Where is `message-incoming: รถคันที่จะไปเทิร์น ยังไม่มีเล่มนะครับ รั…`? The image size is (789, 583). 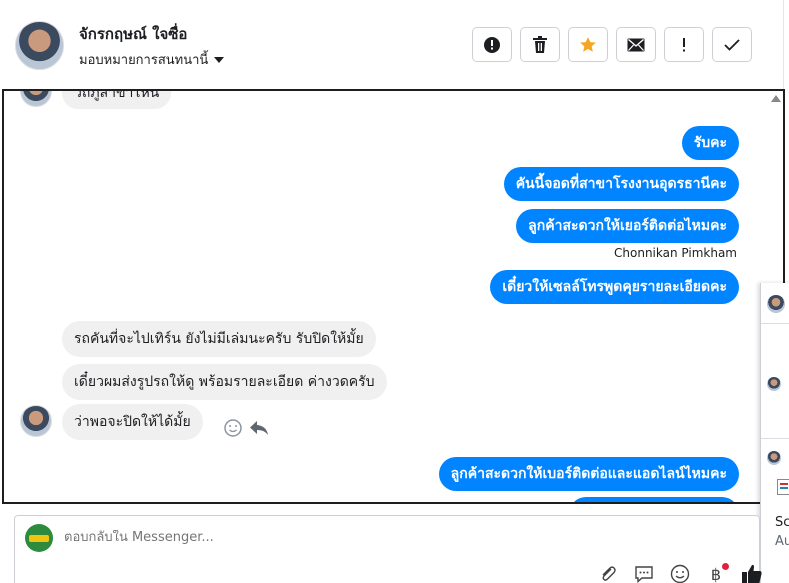
message-incoming: รถคันที่จะไปเทิร์น ยังไม่มีเล่มนะครับ รั… is located at coordinates (219, 339).